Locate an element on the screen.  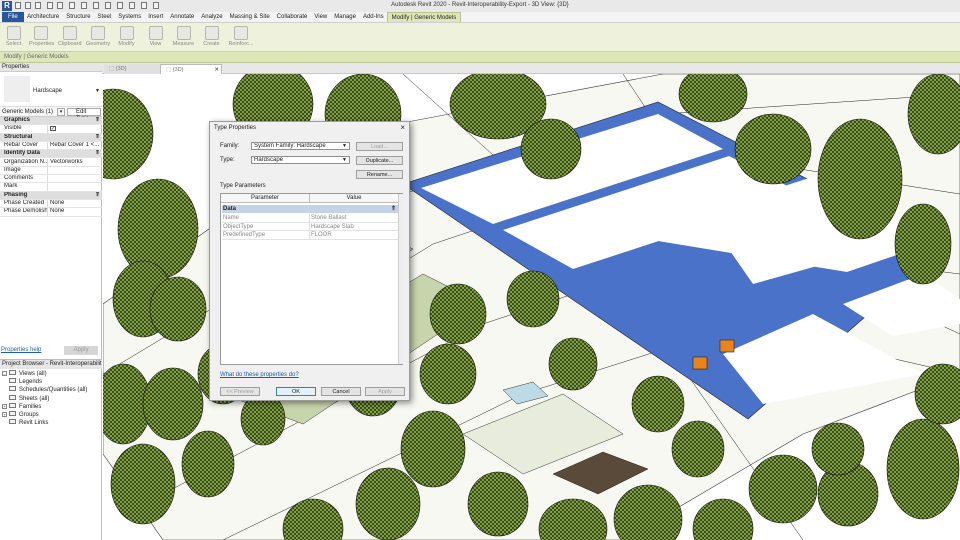
chevron-down-icon: ▼ is located at coordinates (97, 91).